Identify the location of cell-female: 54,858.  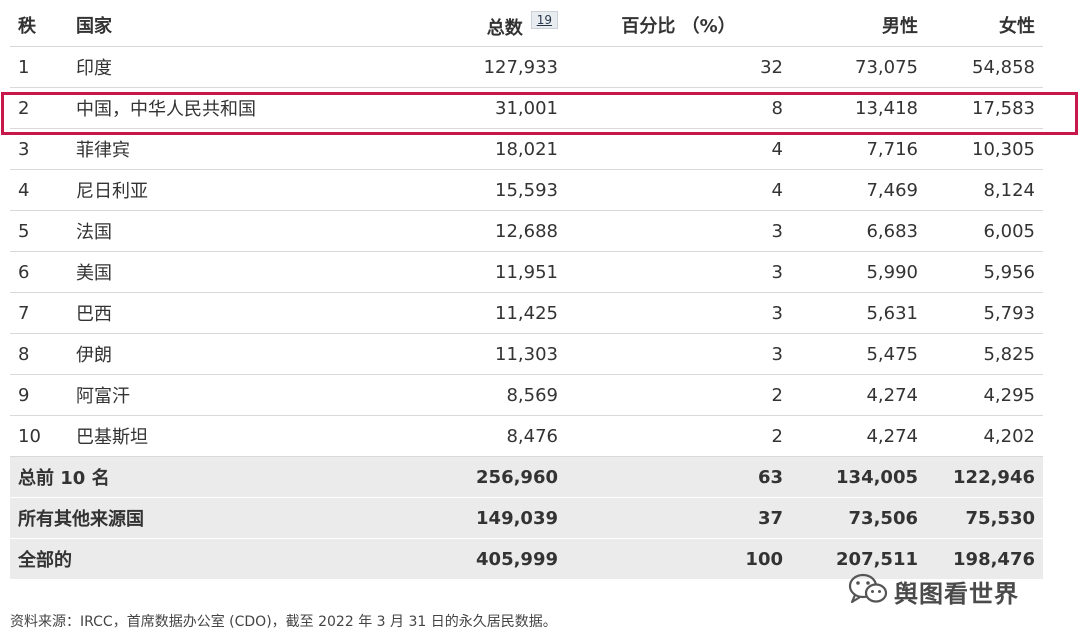
(984, 67).